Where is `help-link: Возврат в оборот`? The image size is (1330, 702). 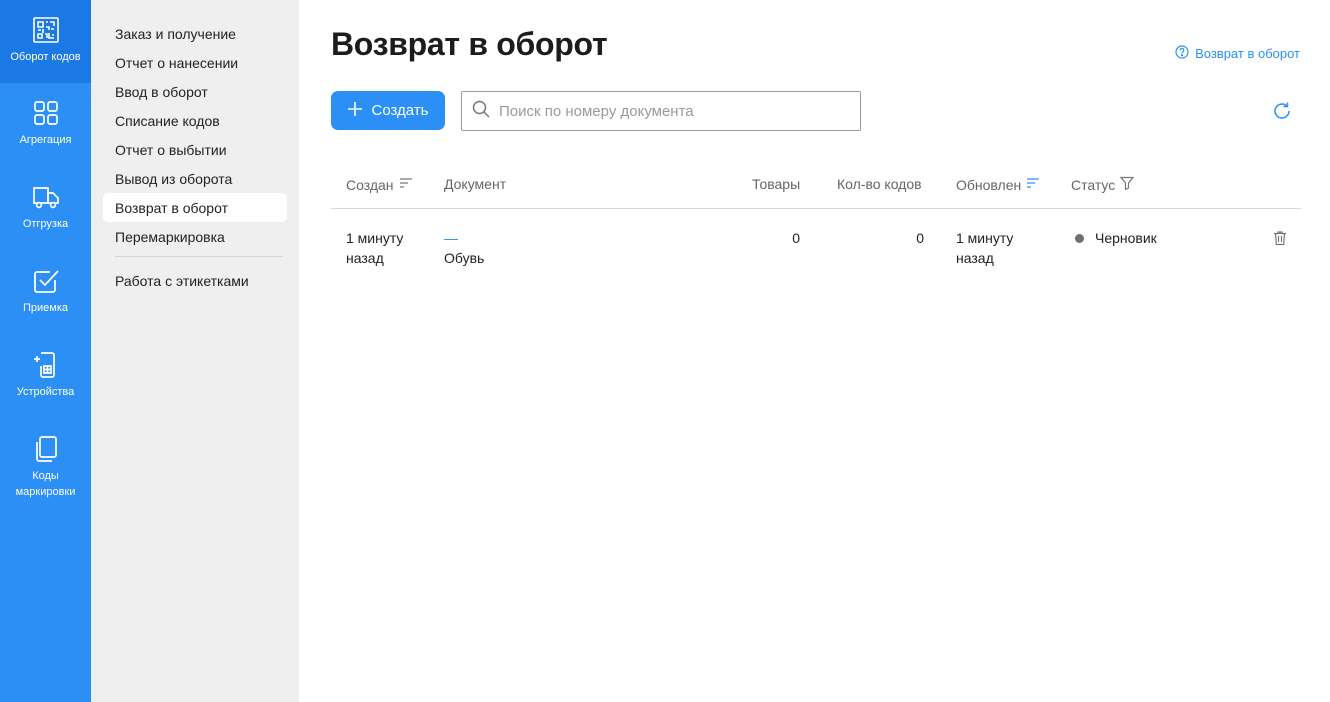
help-link: Возврат в оборот is located at coordinates (1237, 53).